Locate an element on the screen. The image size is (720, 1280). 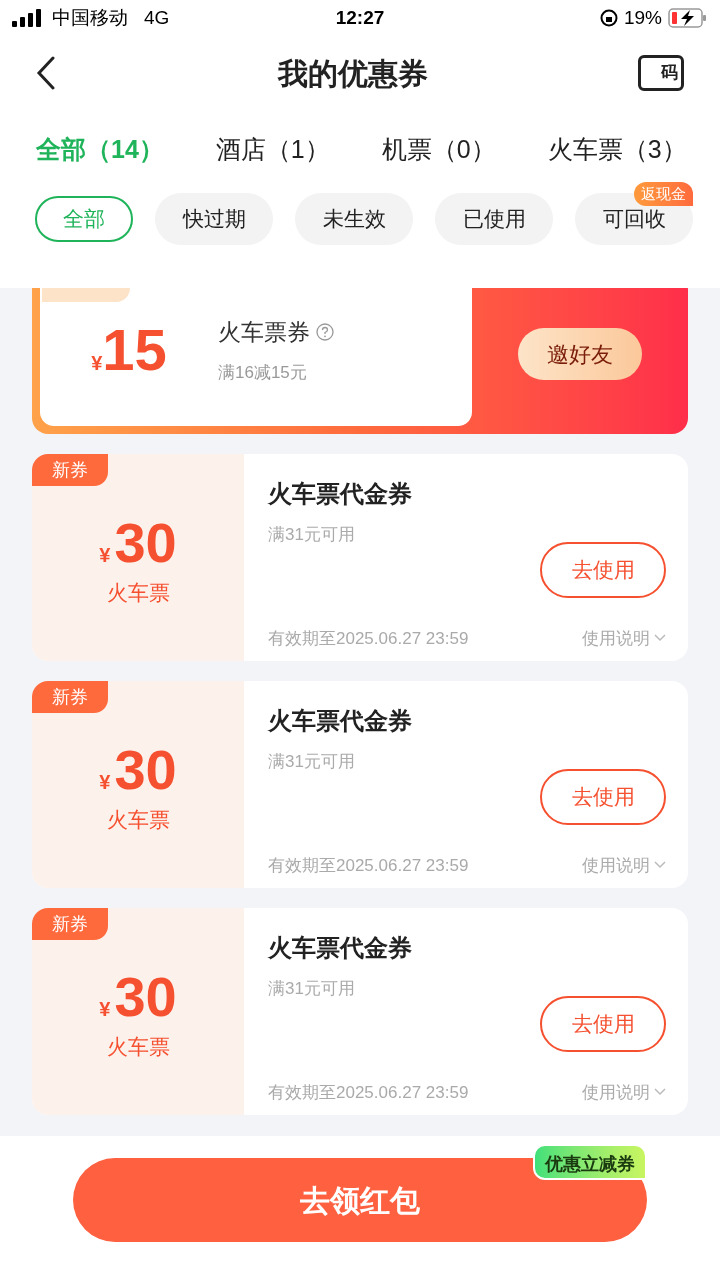
help-icon is located at coordinates (325, 332).